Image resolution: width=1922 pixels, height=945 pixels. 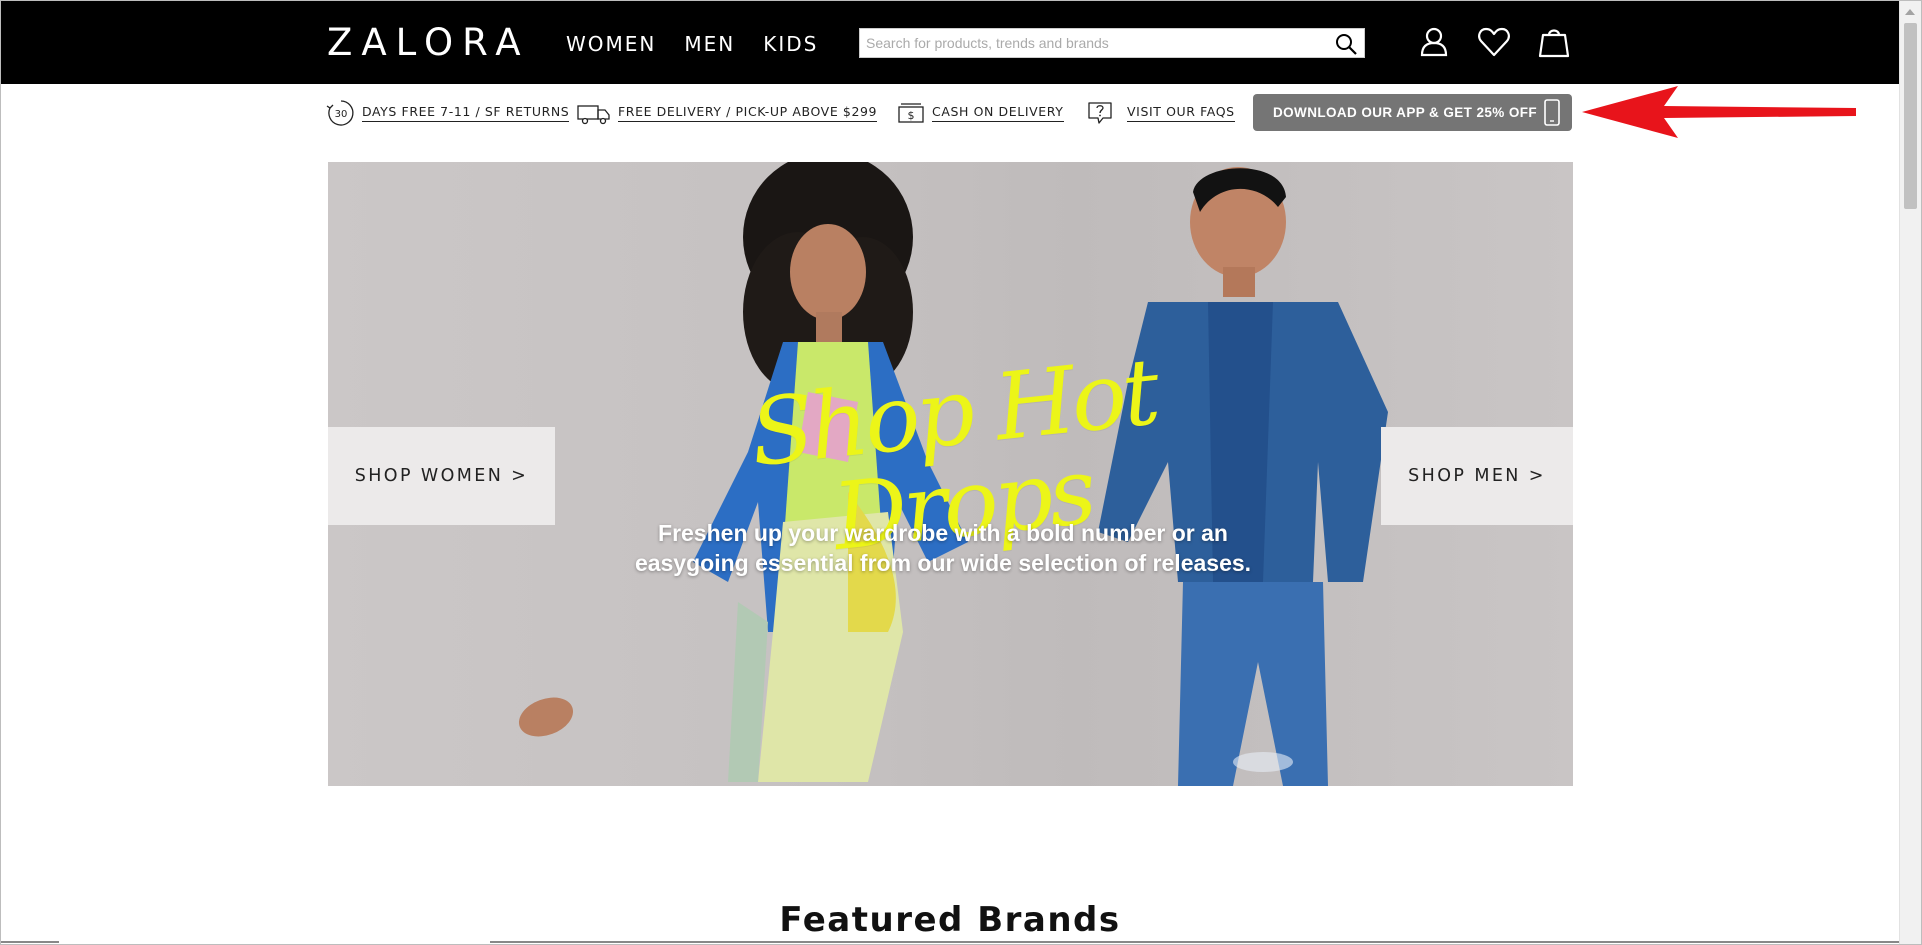 I want to click on shop-men-button: SHOP MEN >, so click(x=1477, y=476).